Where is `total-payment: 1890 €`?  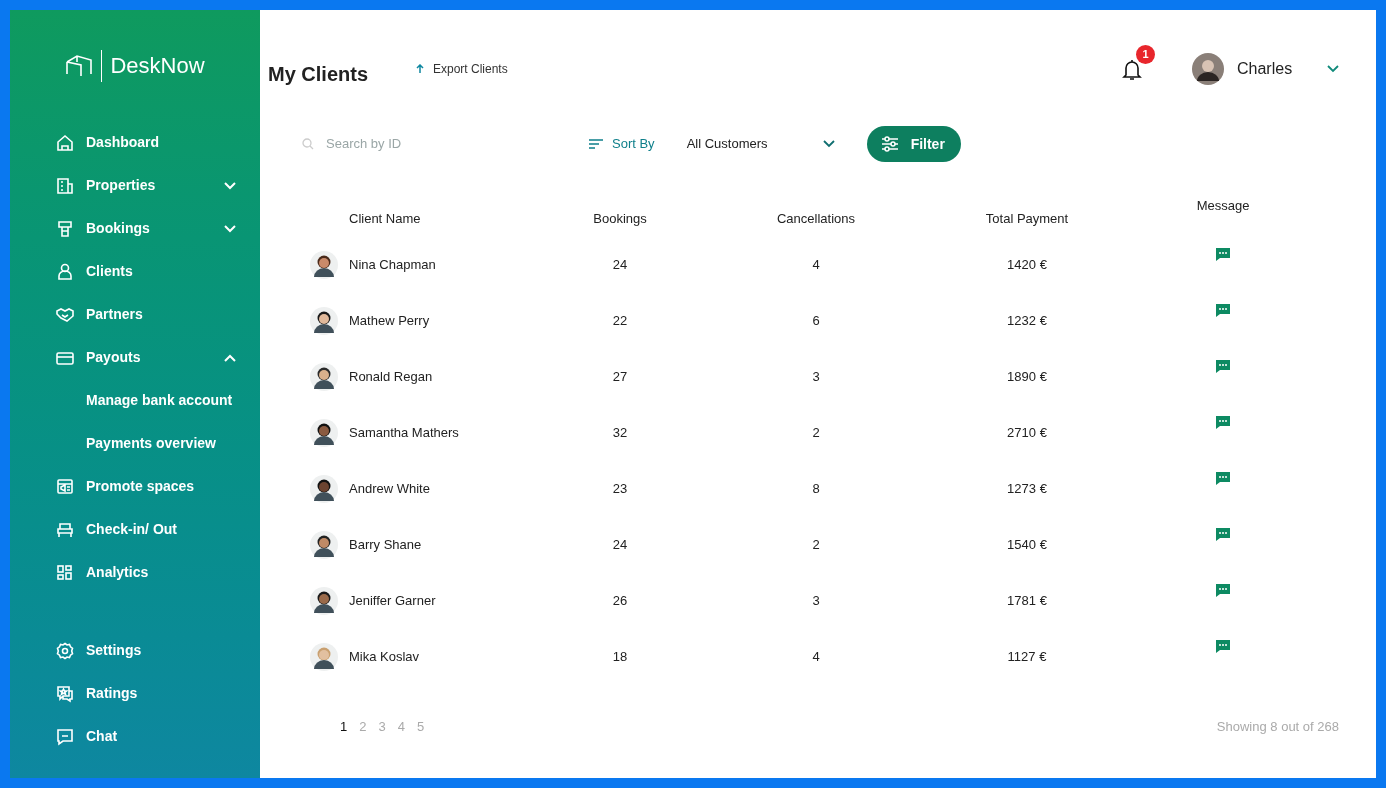
total-payment: 1890 € is located at coordinates (1027, 377).